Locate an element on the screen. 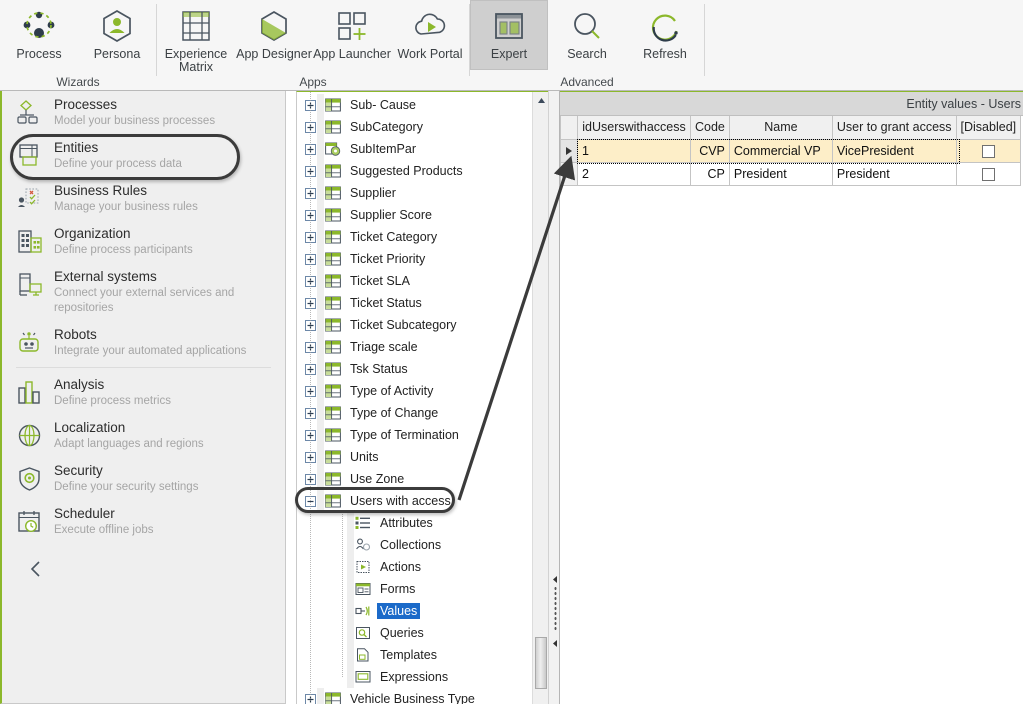  tree-node-forms: Forms is located at coordinates (422, 589).